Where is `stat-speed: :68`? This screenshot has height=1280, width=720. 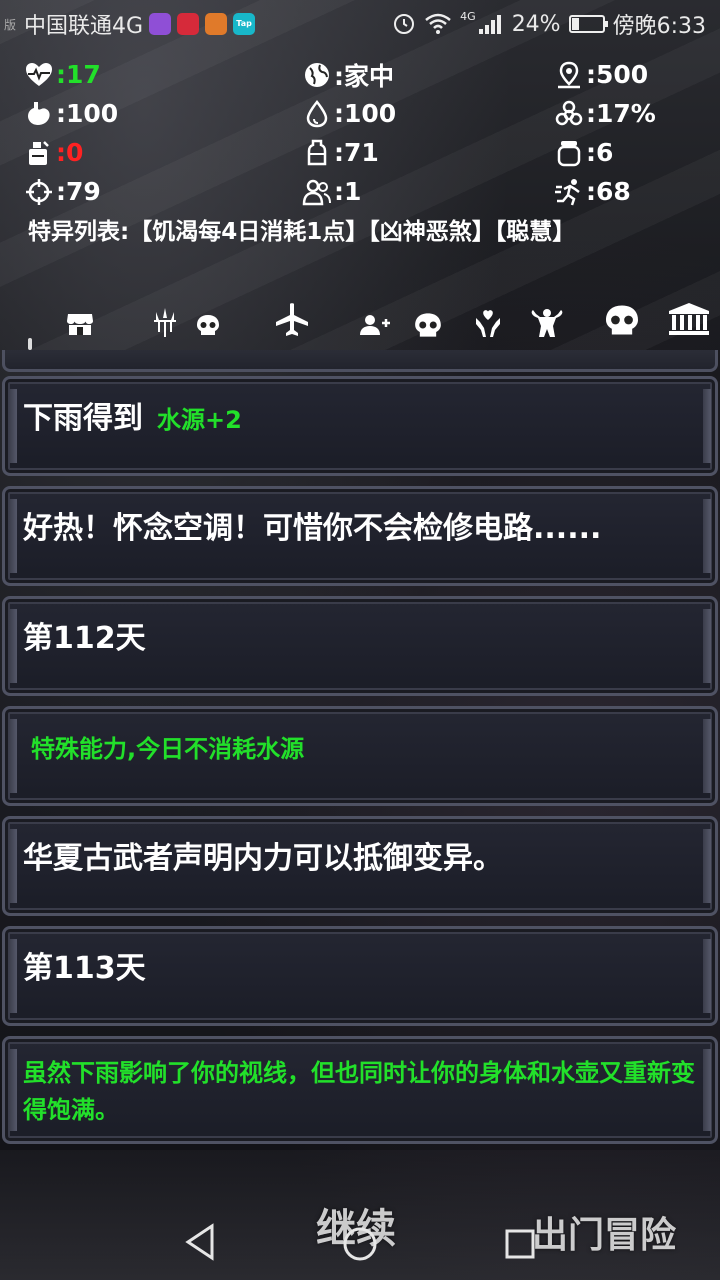
stat-speed: :68 is located at coordinates (629, 191).